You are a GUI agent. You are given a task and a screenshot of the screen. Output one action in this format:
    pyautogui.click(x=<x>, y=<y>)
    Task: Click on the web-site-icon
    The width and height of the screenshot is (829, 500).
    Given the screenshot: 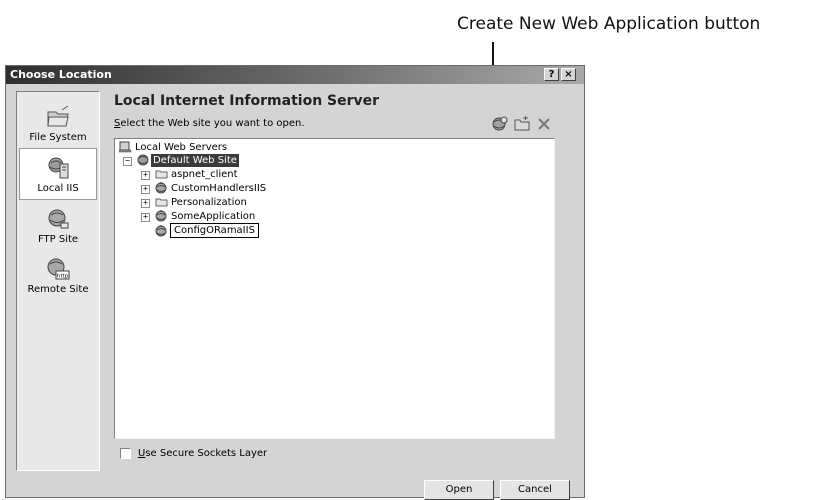 What is the action you would take?
    pyautogui.click(x=143, y=160)
    